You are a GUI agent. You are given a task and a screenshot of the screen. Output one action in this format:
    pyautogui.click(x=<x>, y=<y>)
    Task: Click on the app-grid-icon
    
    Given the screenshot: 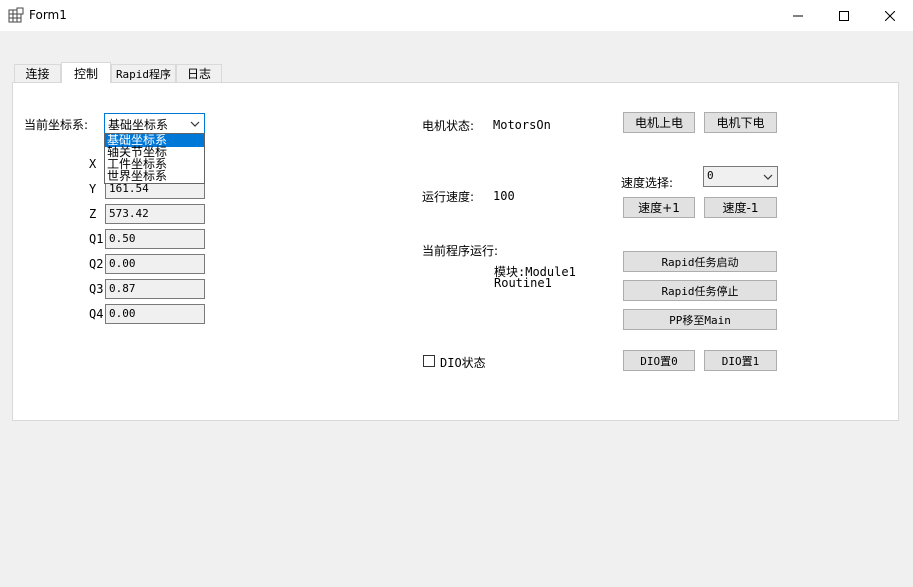 What is the action you would take?
    pyautogui.click(x=16, y=15)
    